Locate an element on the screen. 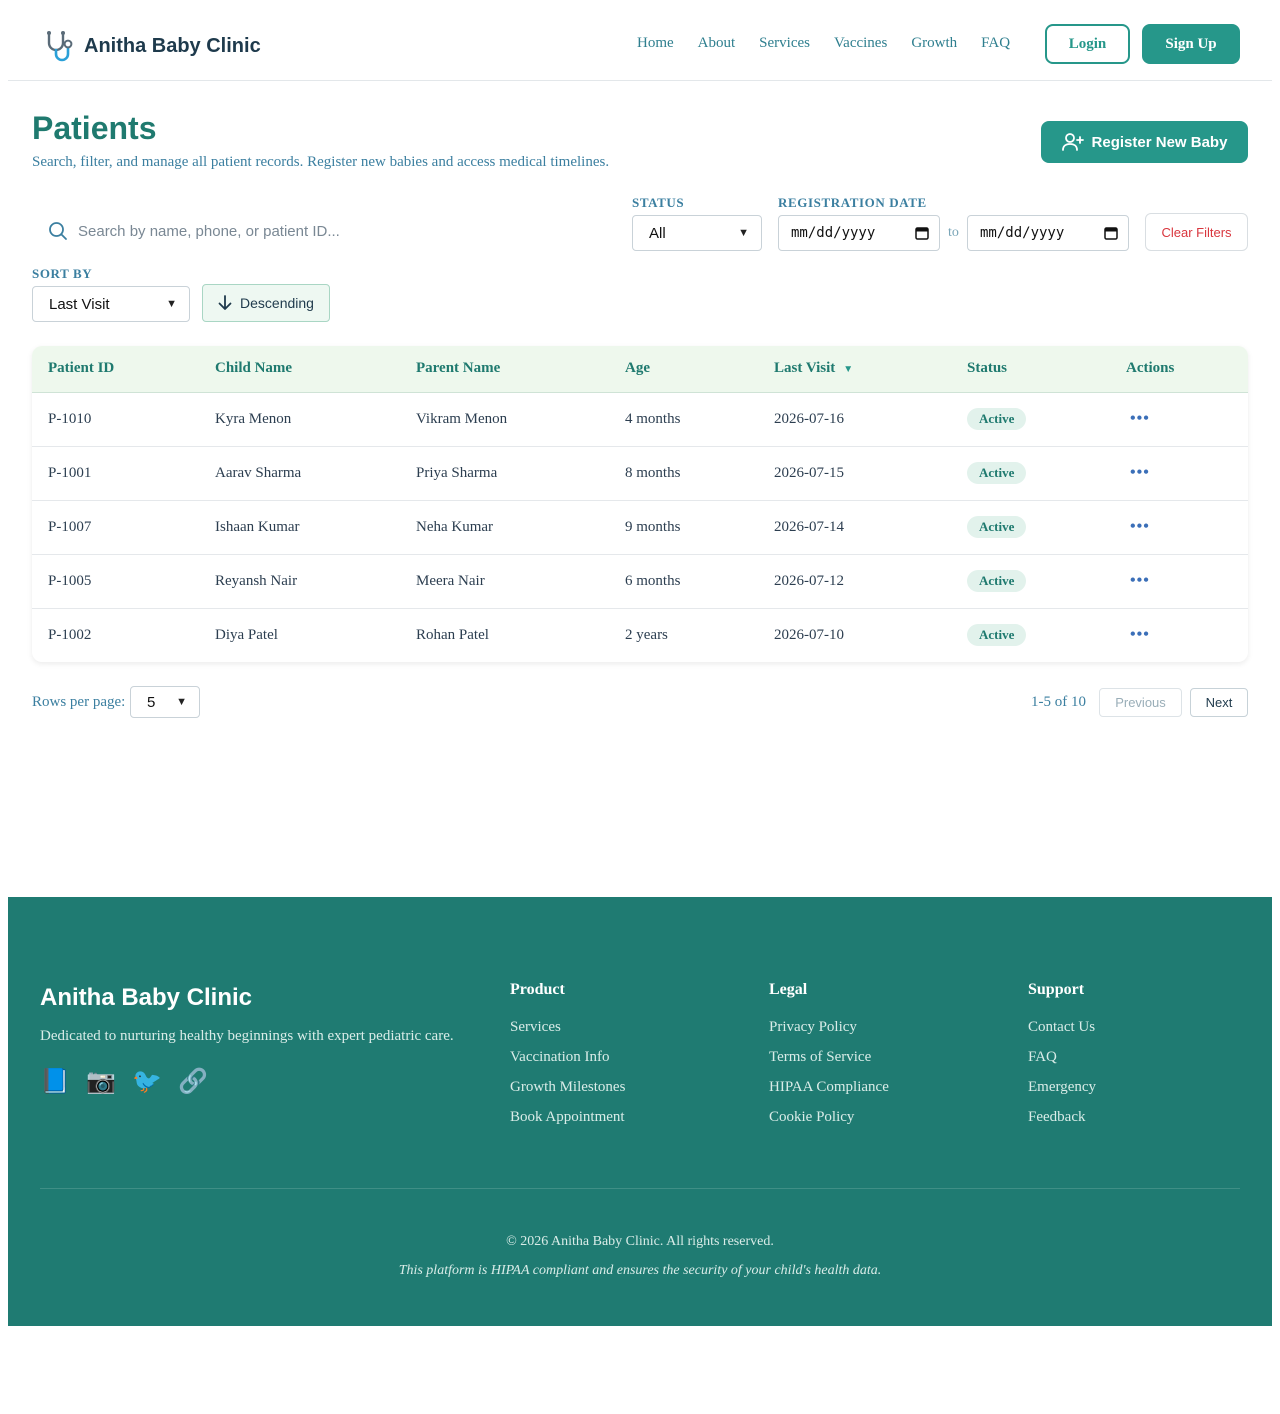 Image resolution: width=1280 pixels, height=1414 pixels. last-visit-header-label: Last Visit is located at coordinates (805, 368).